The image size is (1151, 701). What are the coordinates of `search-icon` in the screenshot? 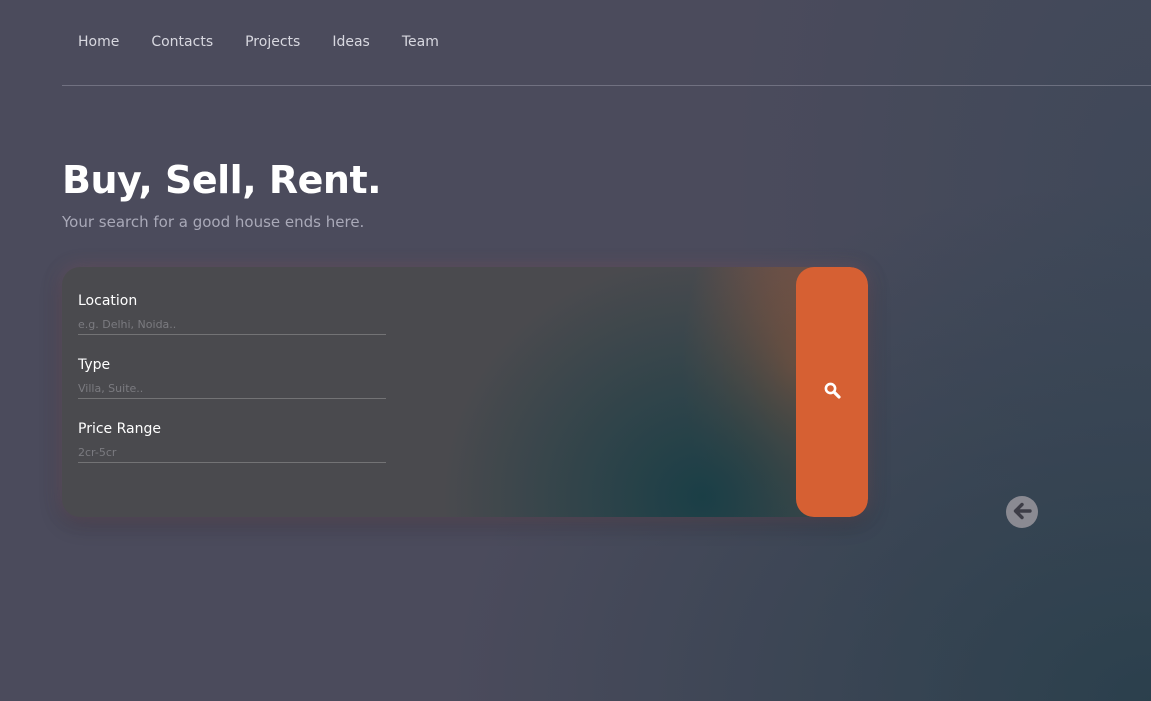 It's located at (832, 392).